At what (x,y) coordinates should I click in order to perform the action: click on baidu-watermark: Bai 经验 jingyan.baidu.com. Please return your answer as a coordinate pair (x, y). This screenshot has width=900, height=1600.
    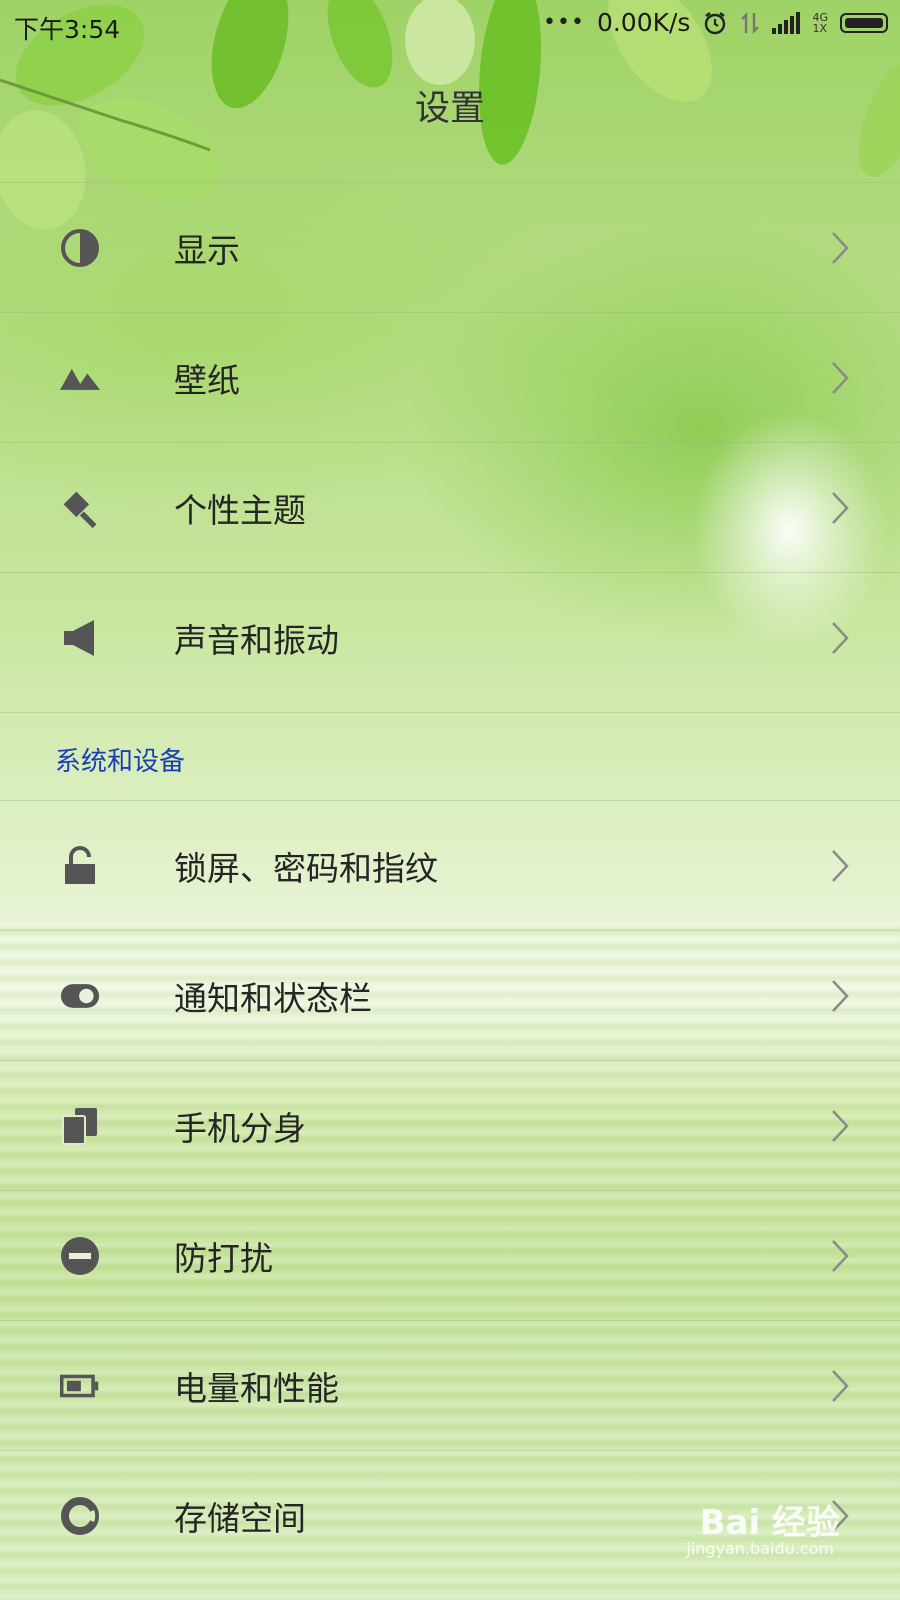
    Looking at the image, I should click on (750, 1525).